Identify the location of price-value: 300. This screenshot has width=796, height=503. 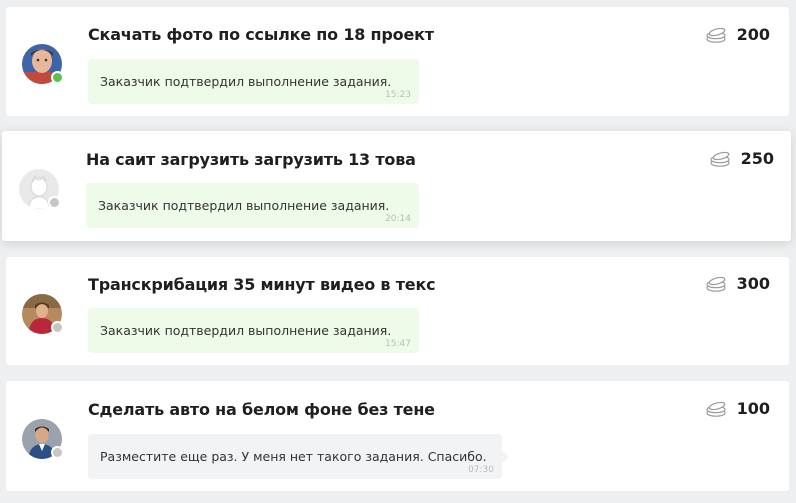
(753, 283).